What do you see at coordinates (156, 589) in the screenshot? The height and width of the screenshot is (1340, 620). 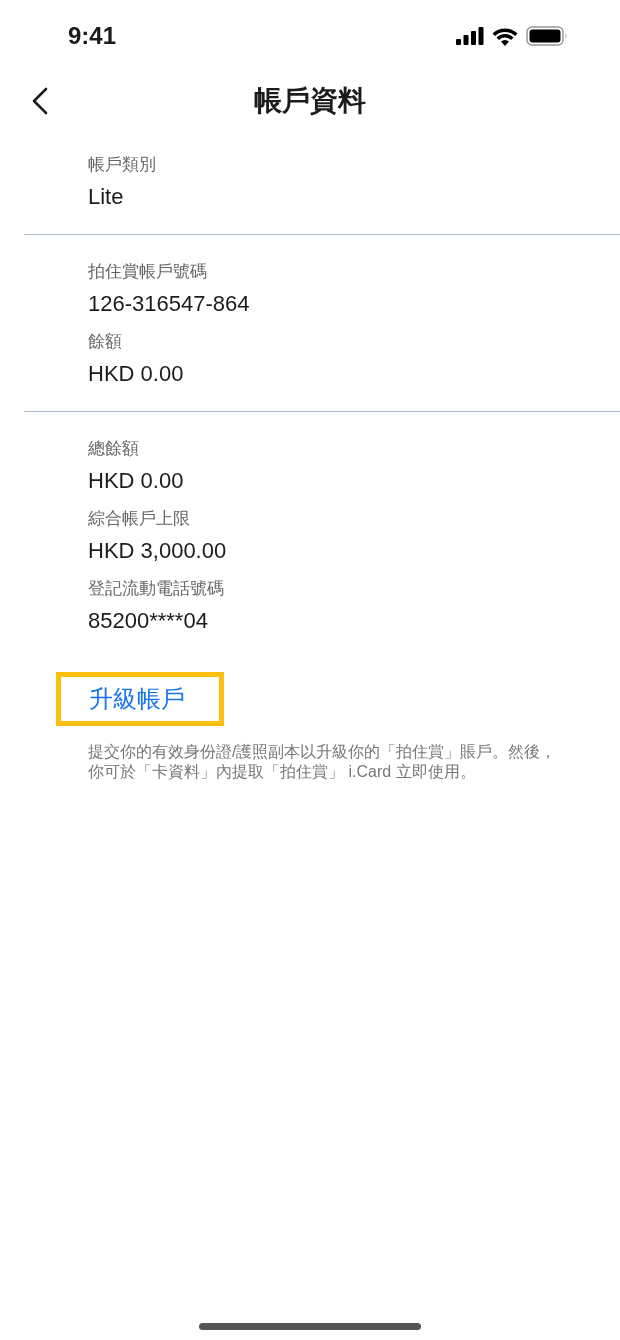 I see `field-label: 登記流動電話號碼` at bounding box center [156, 589].